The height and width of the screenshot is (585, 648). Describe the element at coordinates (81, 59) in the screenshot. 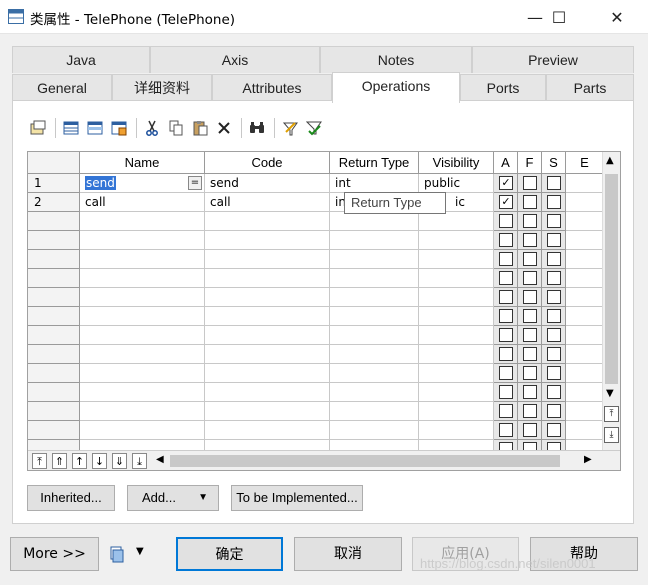

I see `tab-java: Java` at that location.